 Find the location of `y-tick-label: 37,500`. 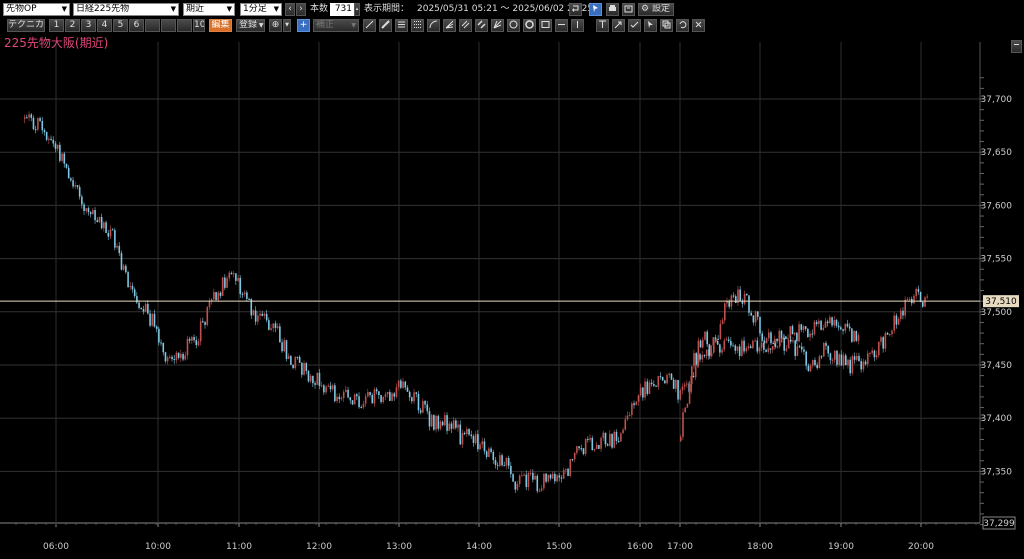

y-tick-label: 37,500 is located at coordinates (997, 313).